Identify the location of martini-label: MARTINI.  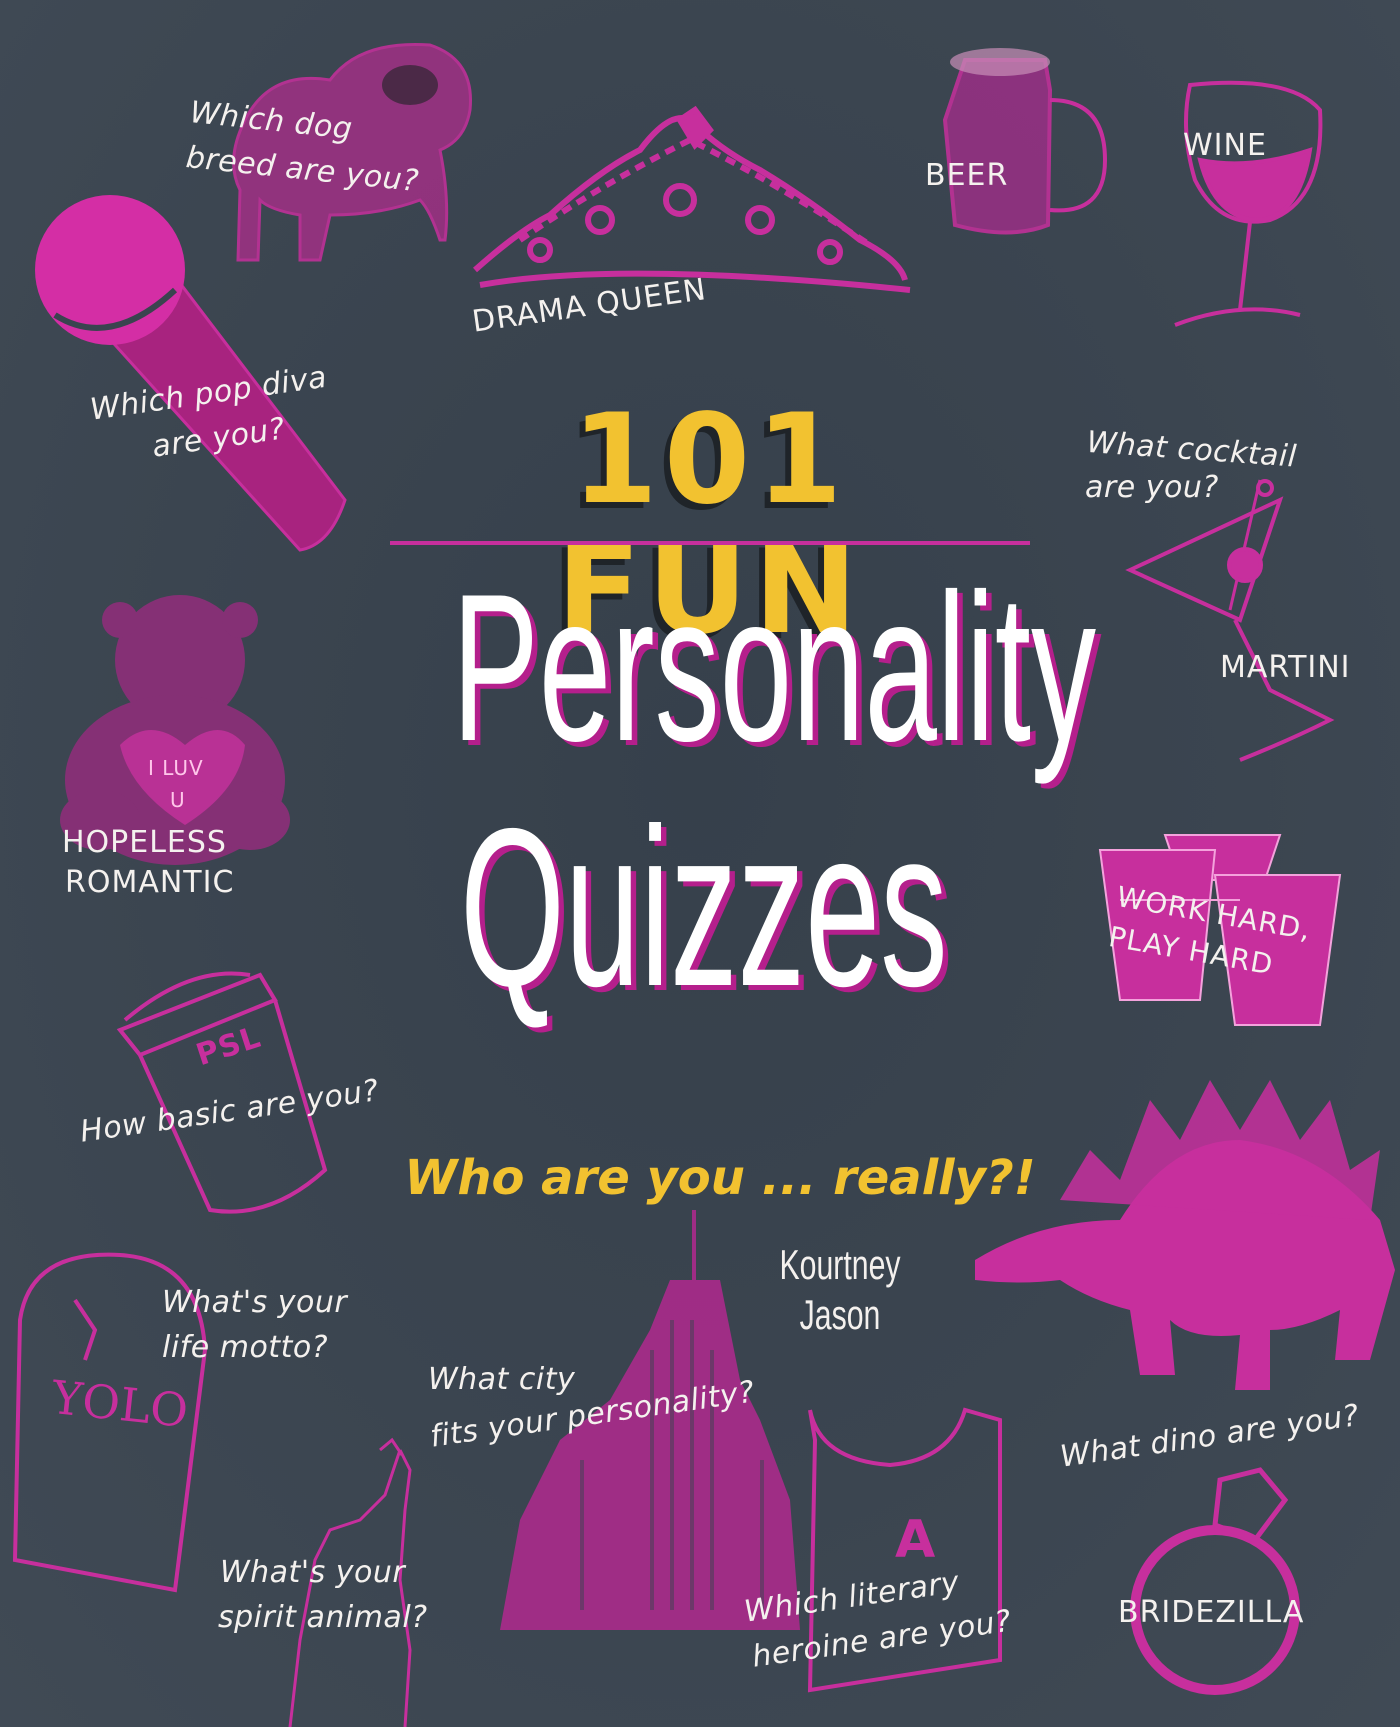
(1285, 667).